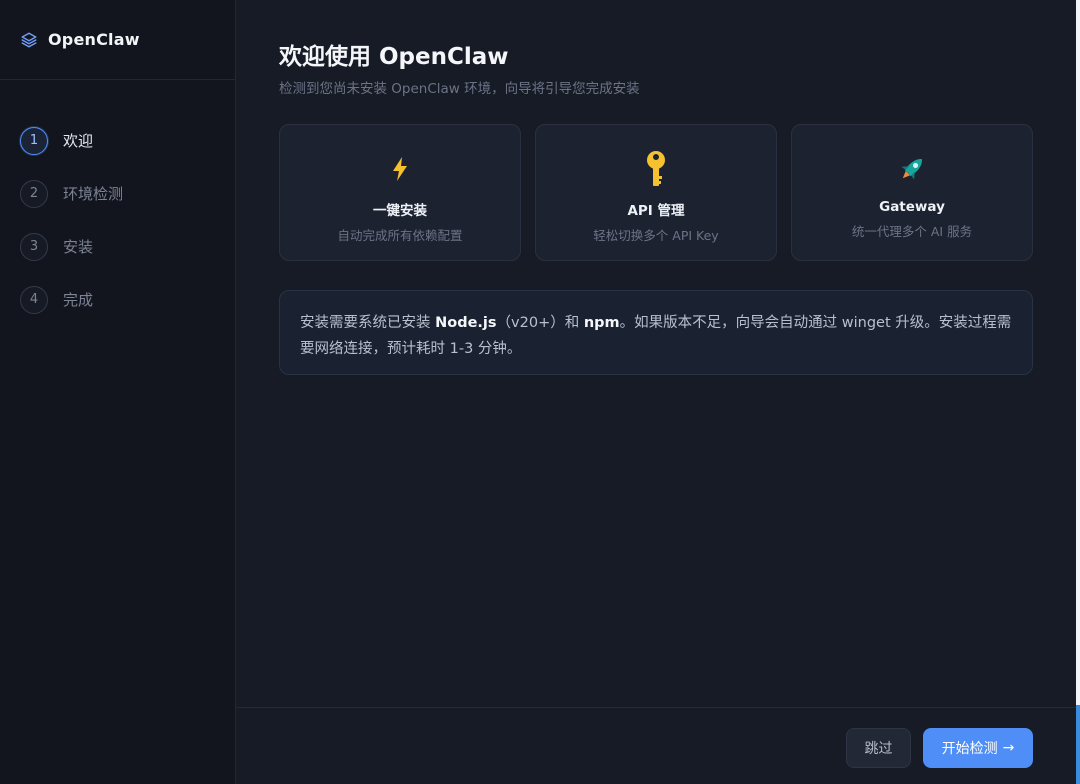 This screenshot has height=784, width=1080. Describe the element at coordinates (34, 140) in the screenshot. I see `step-number: 1` at that location.